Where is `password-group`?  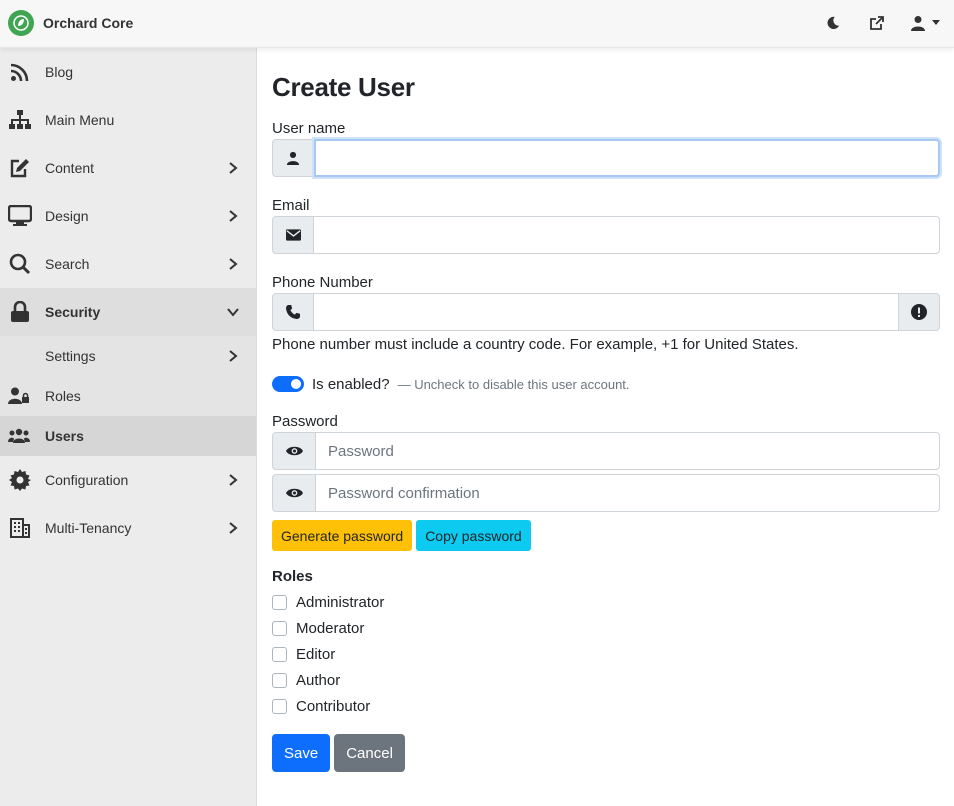
password-group is located at coordinates (606, 451).